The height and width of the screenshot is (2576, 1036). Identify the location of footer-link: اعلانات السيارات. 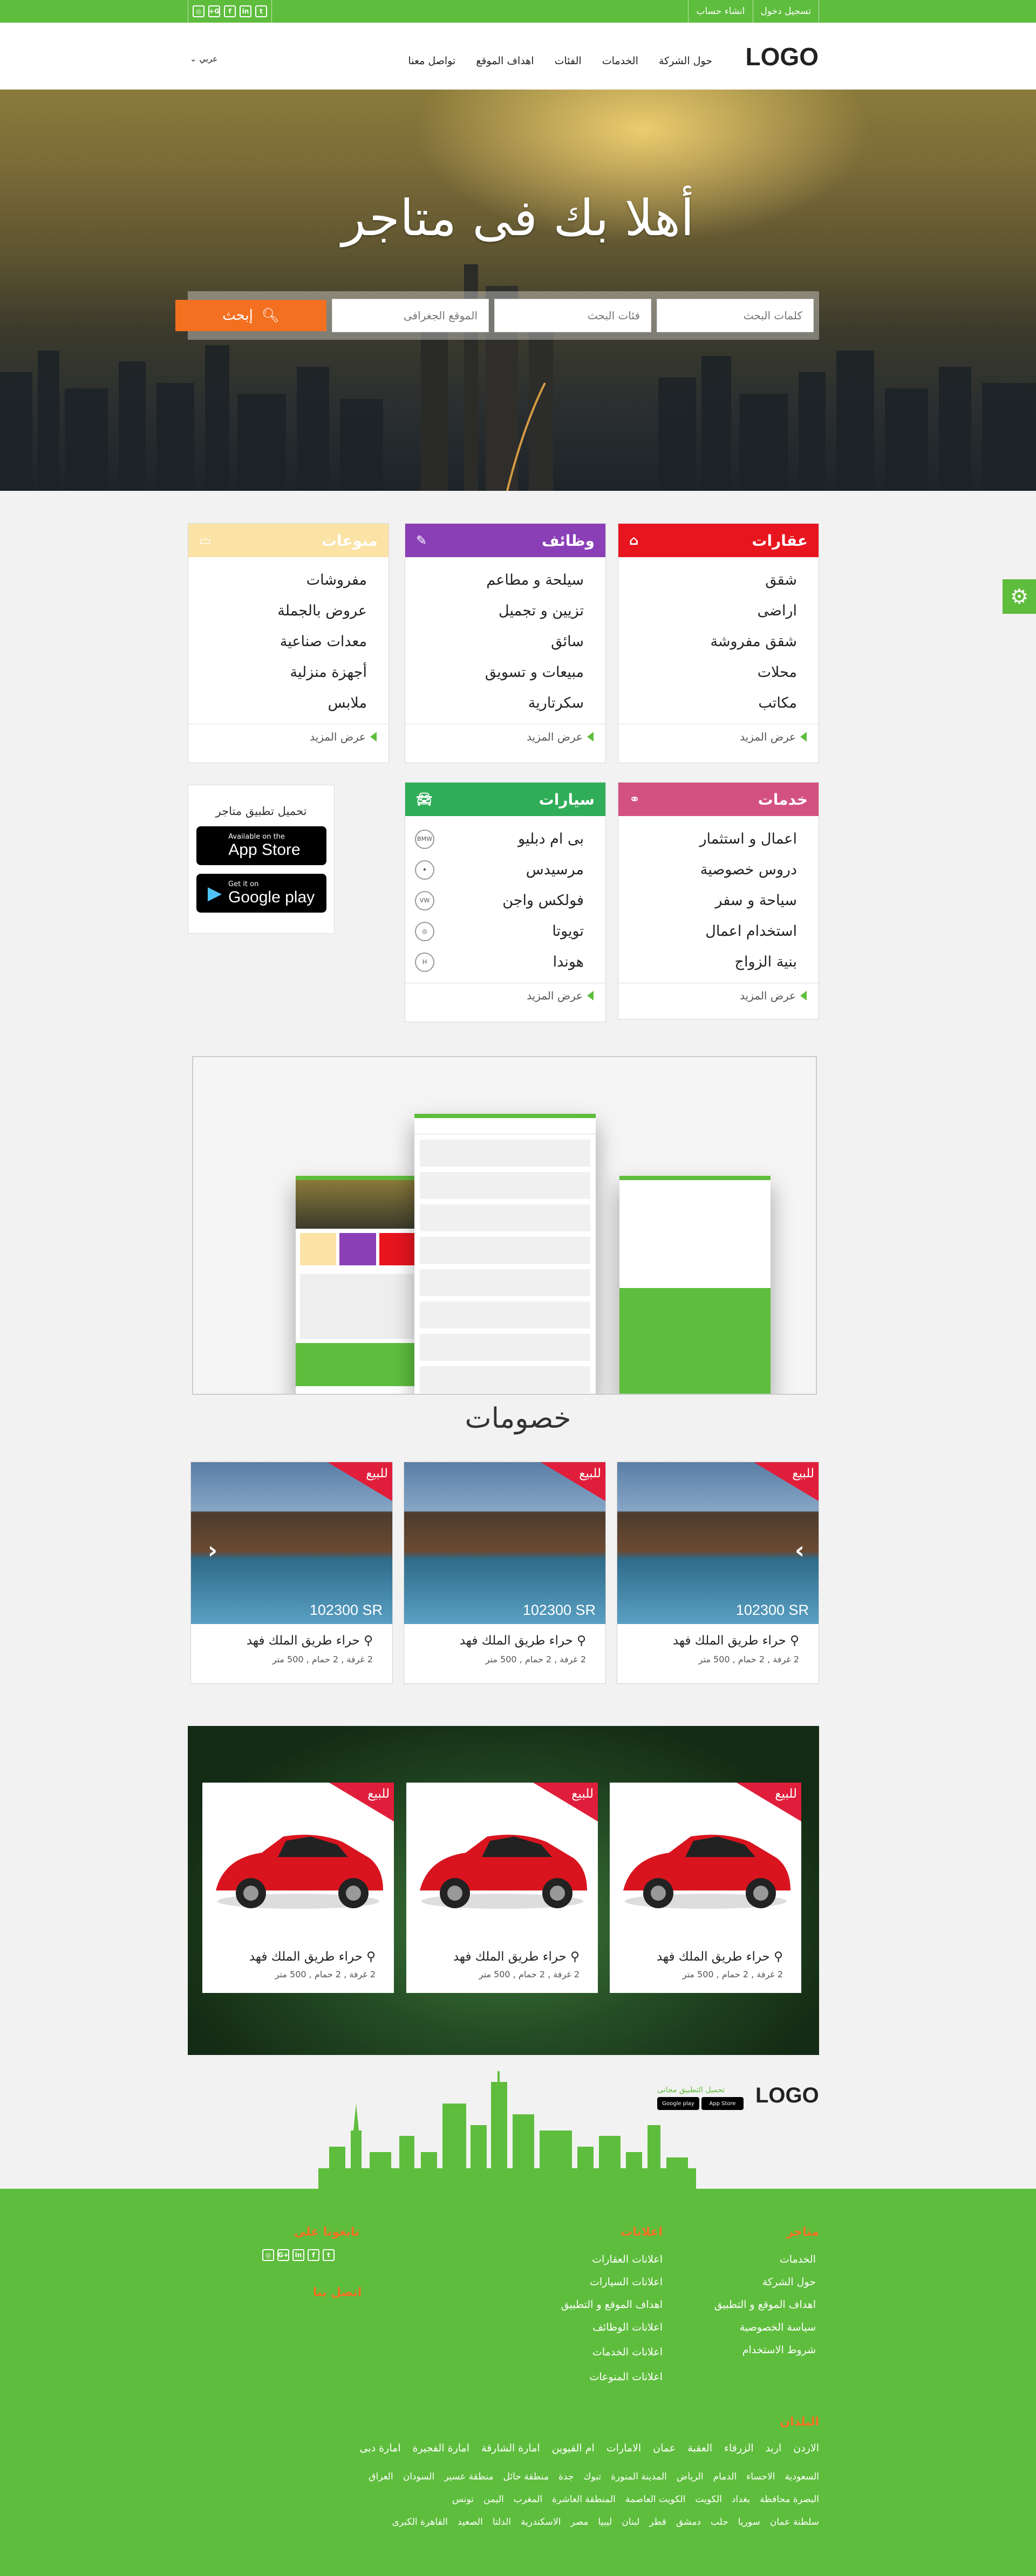
(626, 2282).